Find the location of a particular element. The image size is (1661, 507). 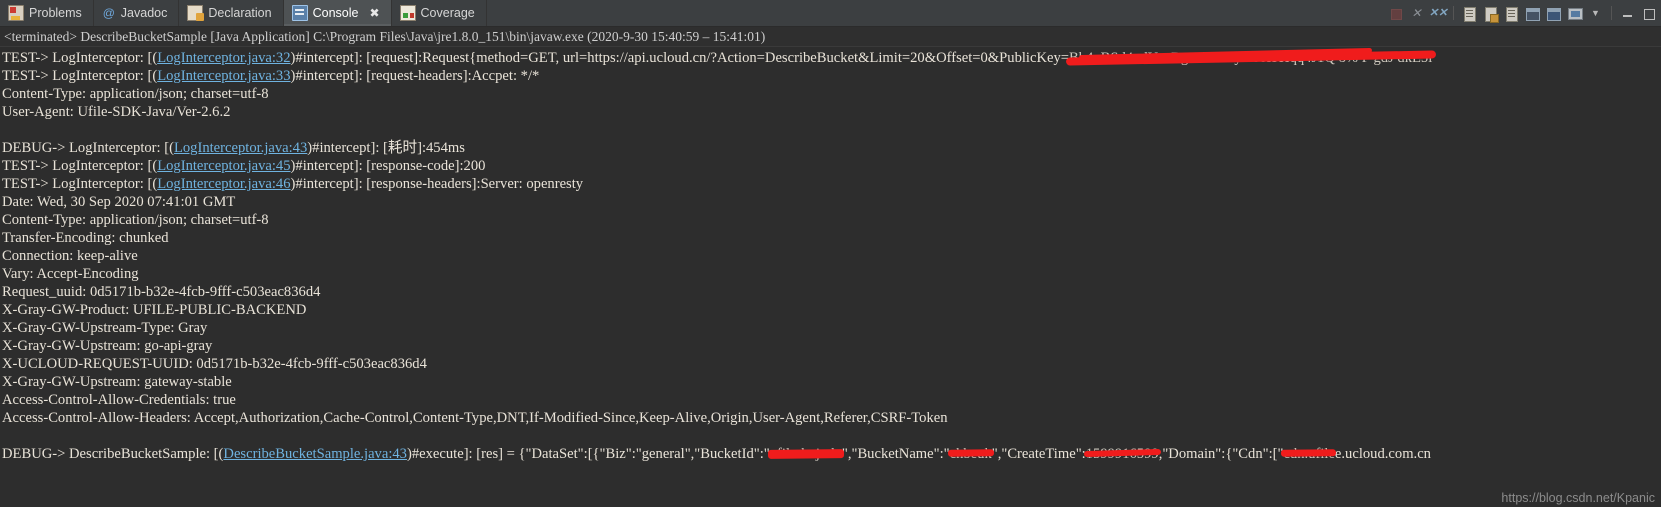

tab-console-label: Console is located at coordinates (335, 13).